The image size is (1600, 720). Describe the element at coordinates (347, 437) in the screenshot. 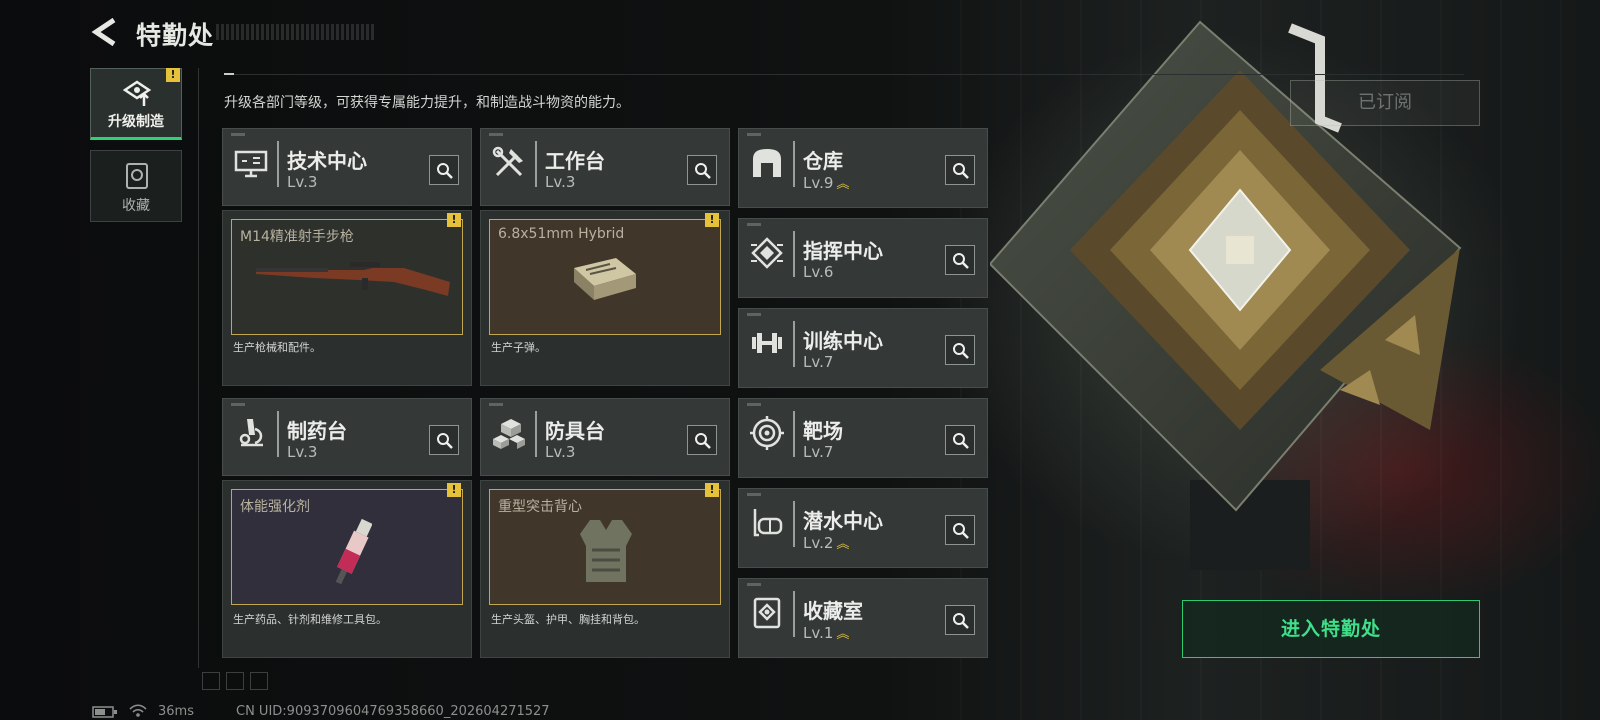

I see `facility-card-pharmacy: 制药台 Lv.3` at that location.